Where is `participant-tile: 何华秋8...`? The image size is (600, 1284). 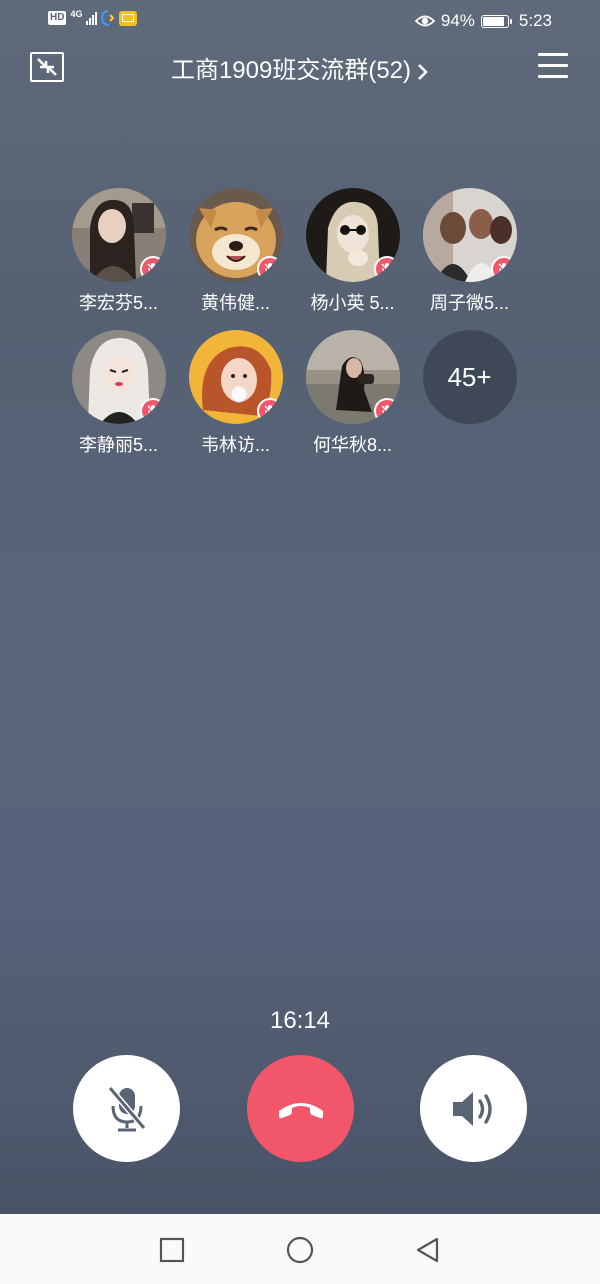
participant-tile: 何华秋8... is located at coordinates (352, 393).